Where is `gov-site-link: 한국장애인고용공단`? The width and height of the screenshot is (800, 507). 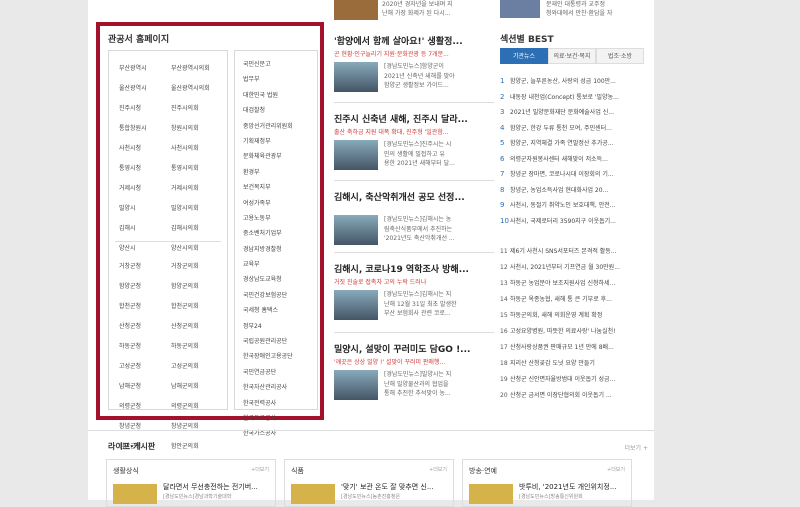
gov-site-link: 한국장애인고용공단 is located at coordinates (281, 356).